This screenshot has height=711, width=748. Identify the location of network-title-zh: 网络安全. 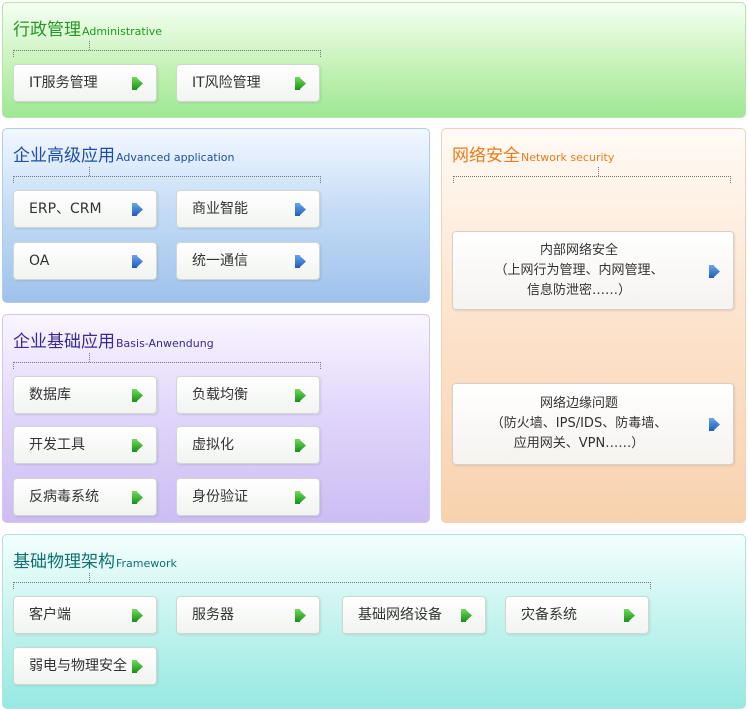
(486, 156).